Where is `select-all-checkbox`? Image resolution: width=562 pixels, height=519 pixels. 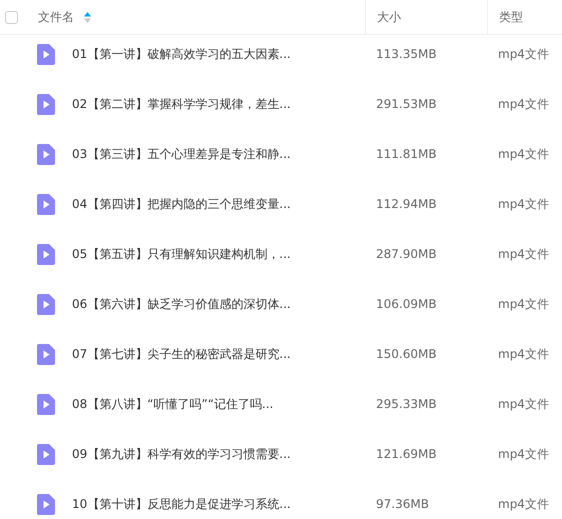 select-all-checkbox is located at coordinates (11, 17).